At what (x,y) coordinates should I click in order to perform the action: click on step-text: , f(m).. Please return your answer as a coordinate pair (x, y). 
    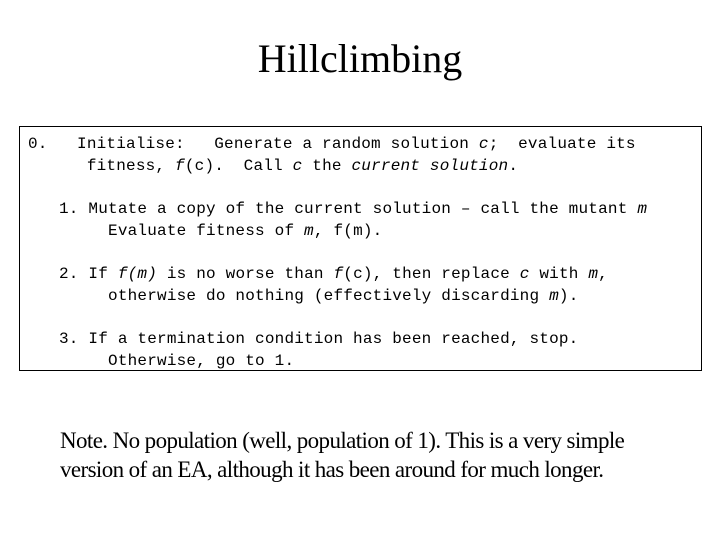
    Looking at the image, I should click on (348, 231).